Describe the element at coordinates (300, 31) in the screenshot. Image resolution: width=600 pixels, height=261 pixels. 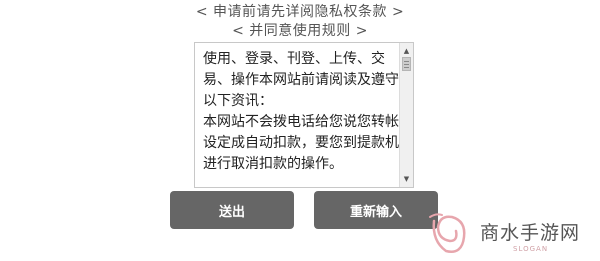
I see `rules-heading: < 并同意使用规则 >` at that location.